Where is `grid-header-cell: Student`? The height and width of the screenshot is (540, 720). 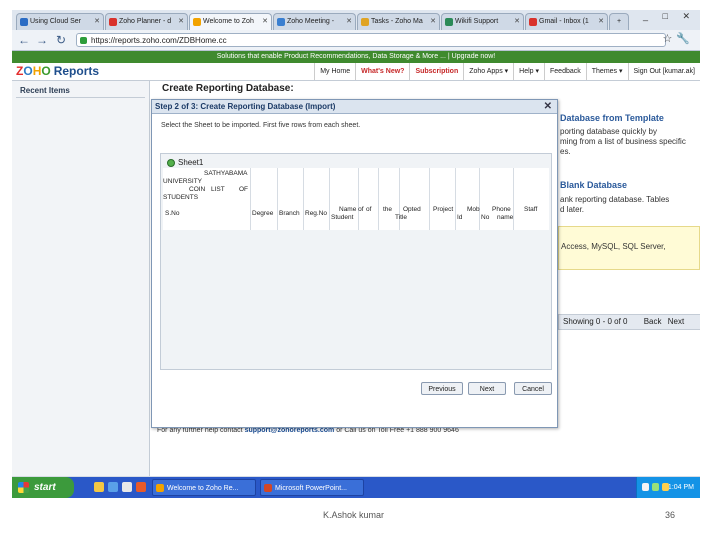 grid-header-cell: Student is located at coordinates (342, 217).